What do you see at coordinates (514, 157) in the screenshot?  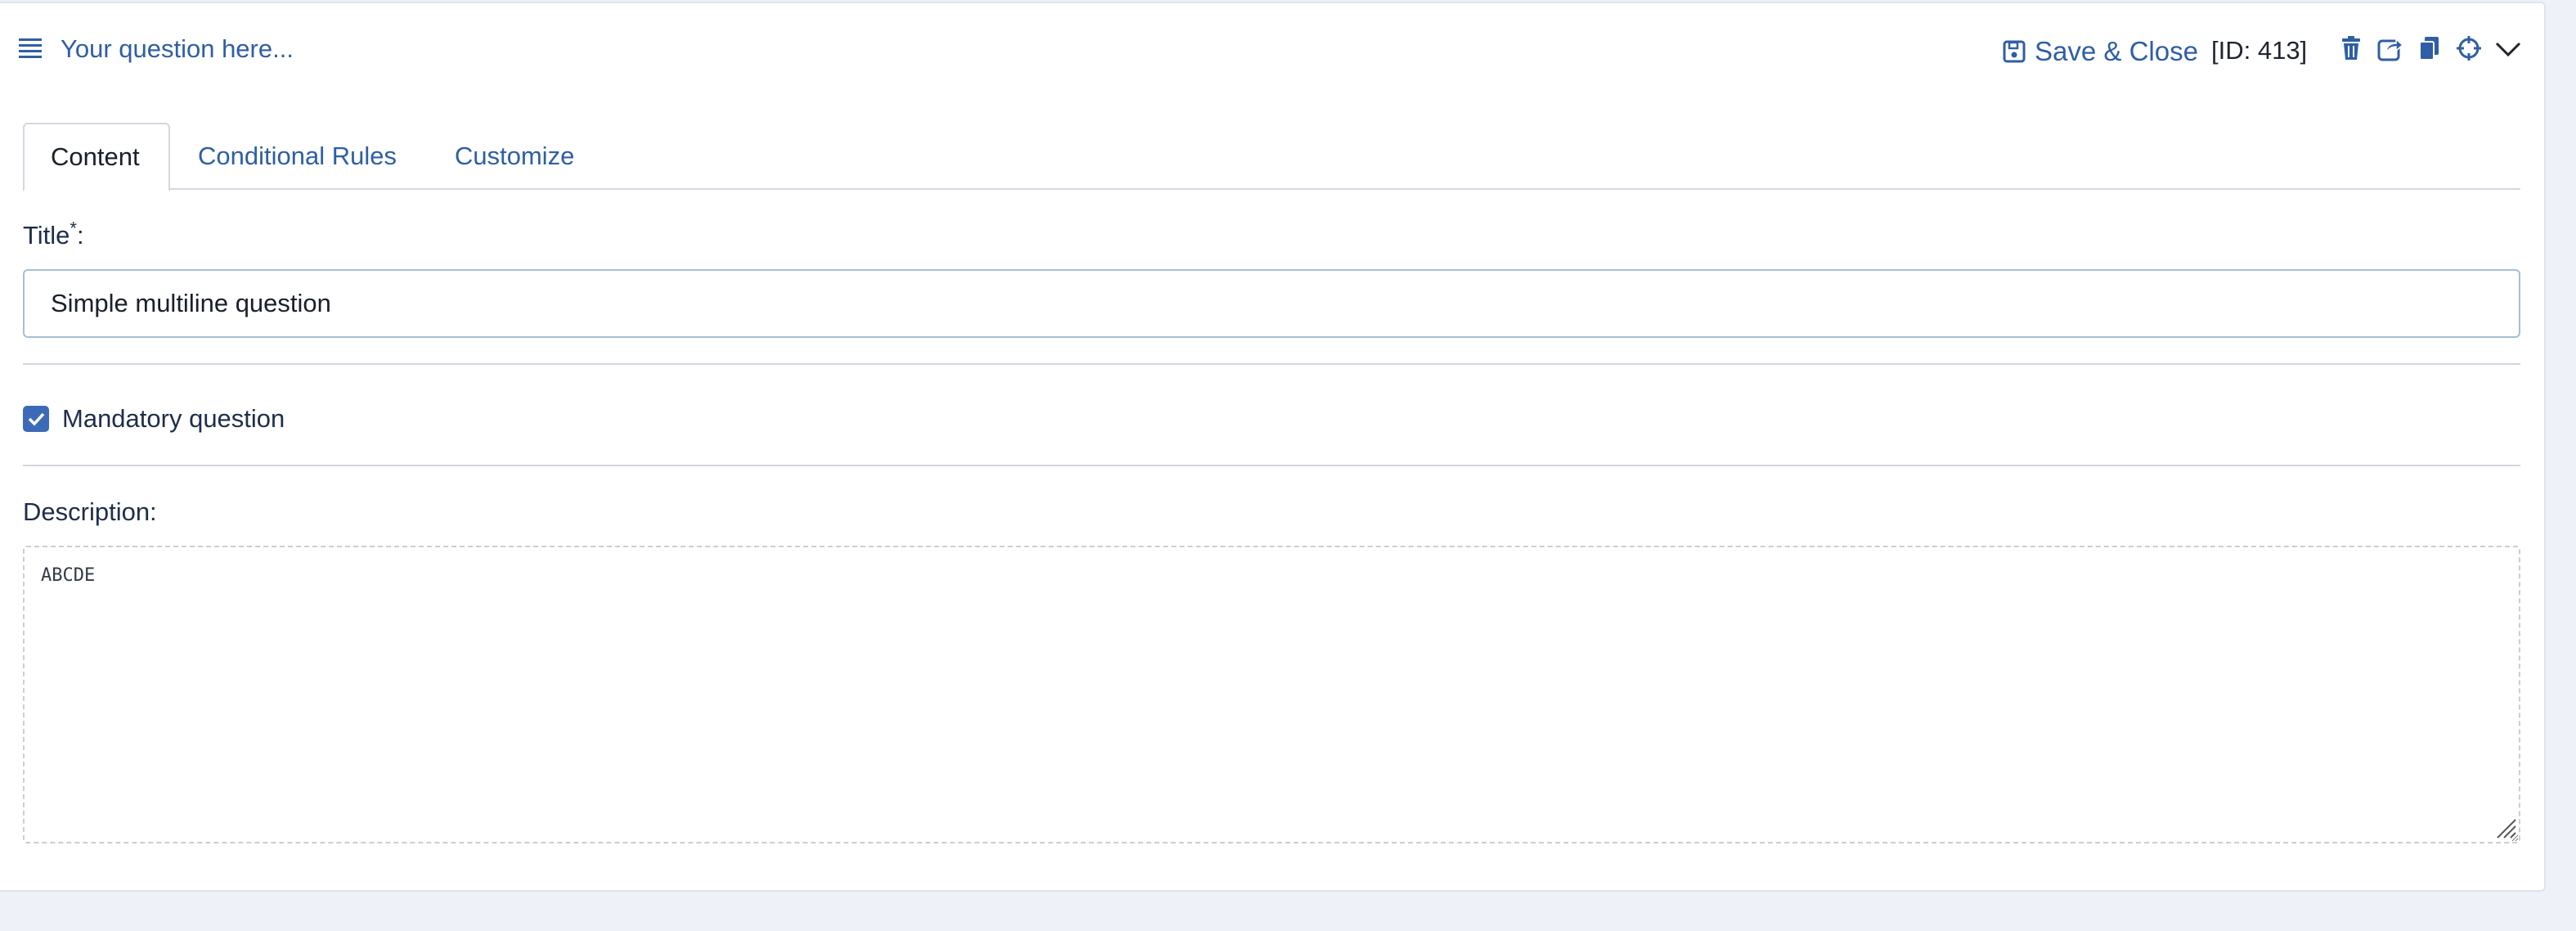 I see `tab-customize: Customize` at bounding box center [514, 157].